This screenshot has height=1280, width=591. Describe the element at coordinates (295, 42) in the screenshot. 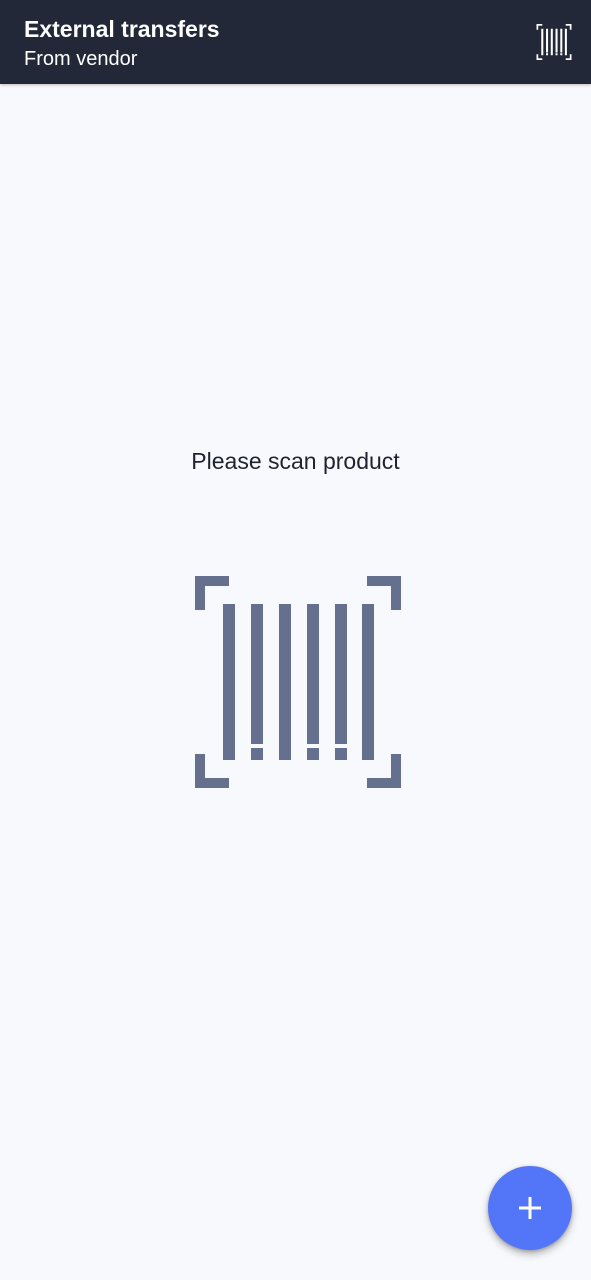

I see `app-bar: External transfers From vendor` at that location.